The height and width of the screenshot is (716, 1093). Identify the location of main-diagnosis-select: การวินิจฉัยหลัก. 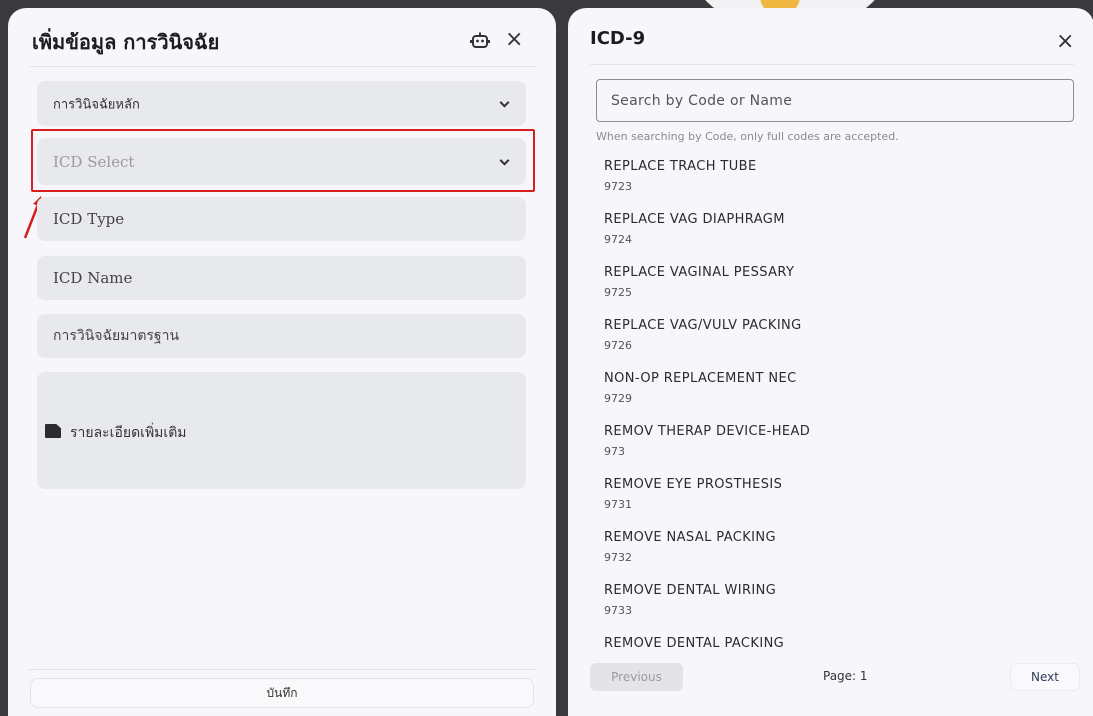
(281, 103).